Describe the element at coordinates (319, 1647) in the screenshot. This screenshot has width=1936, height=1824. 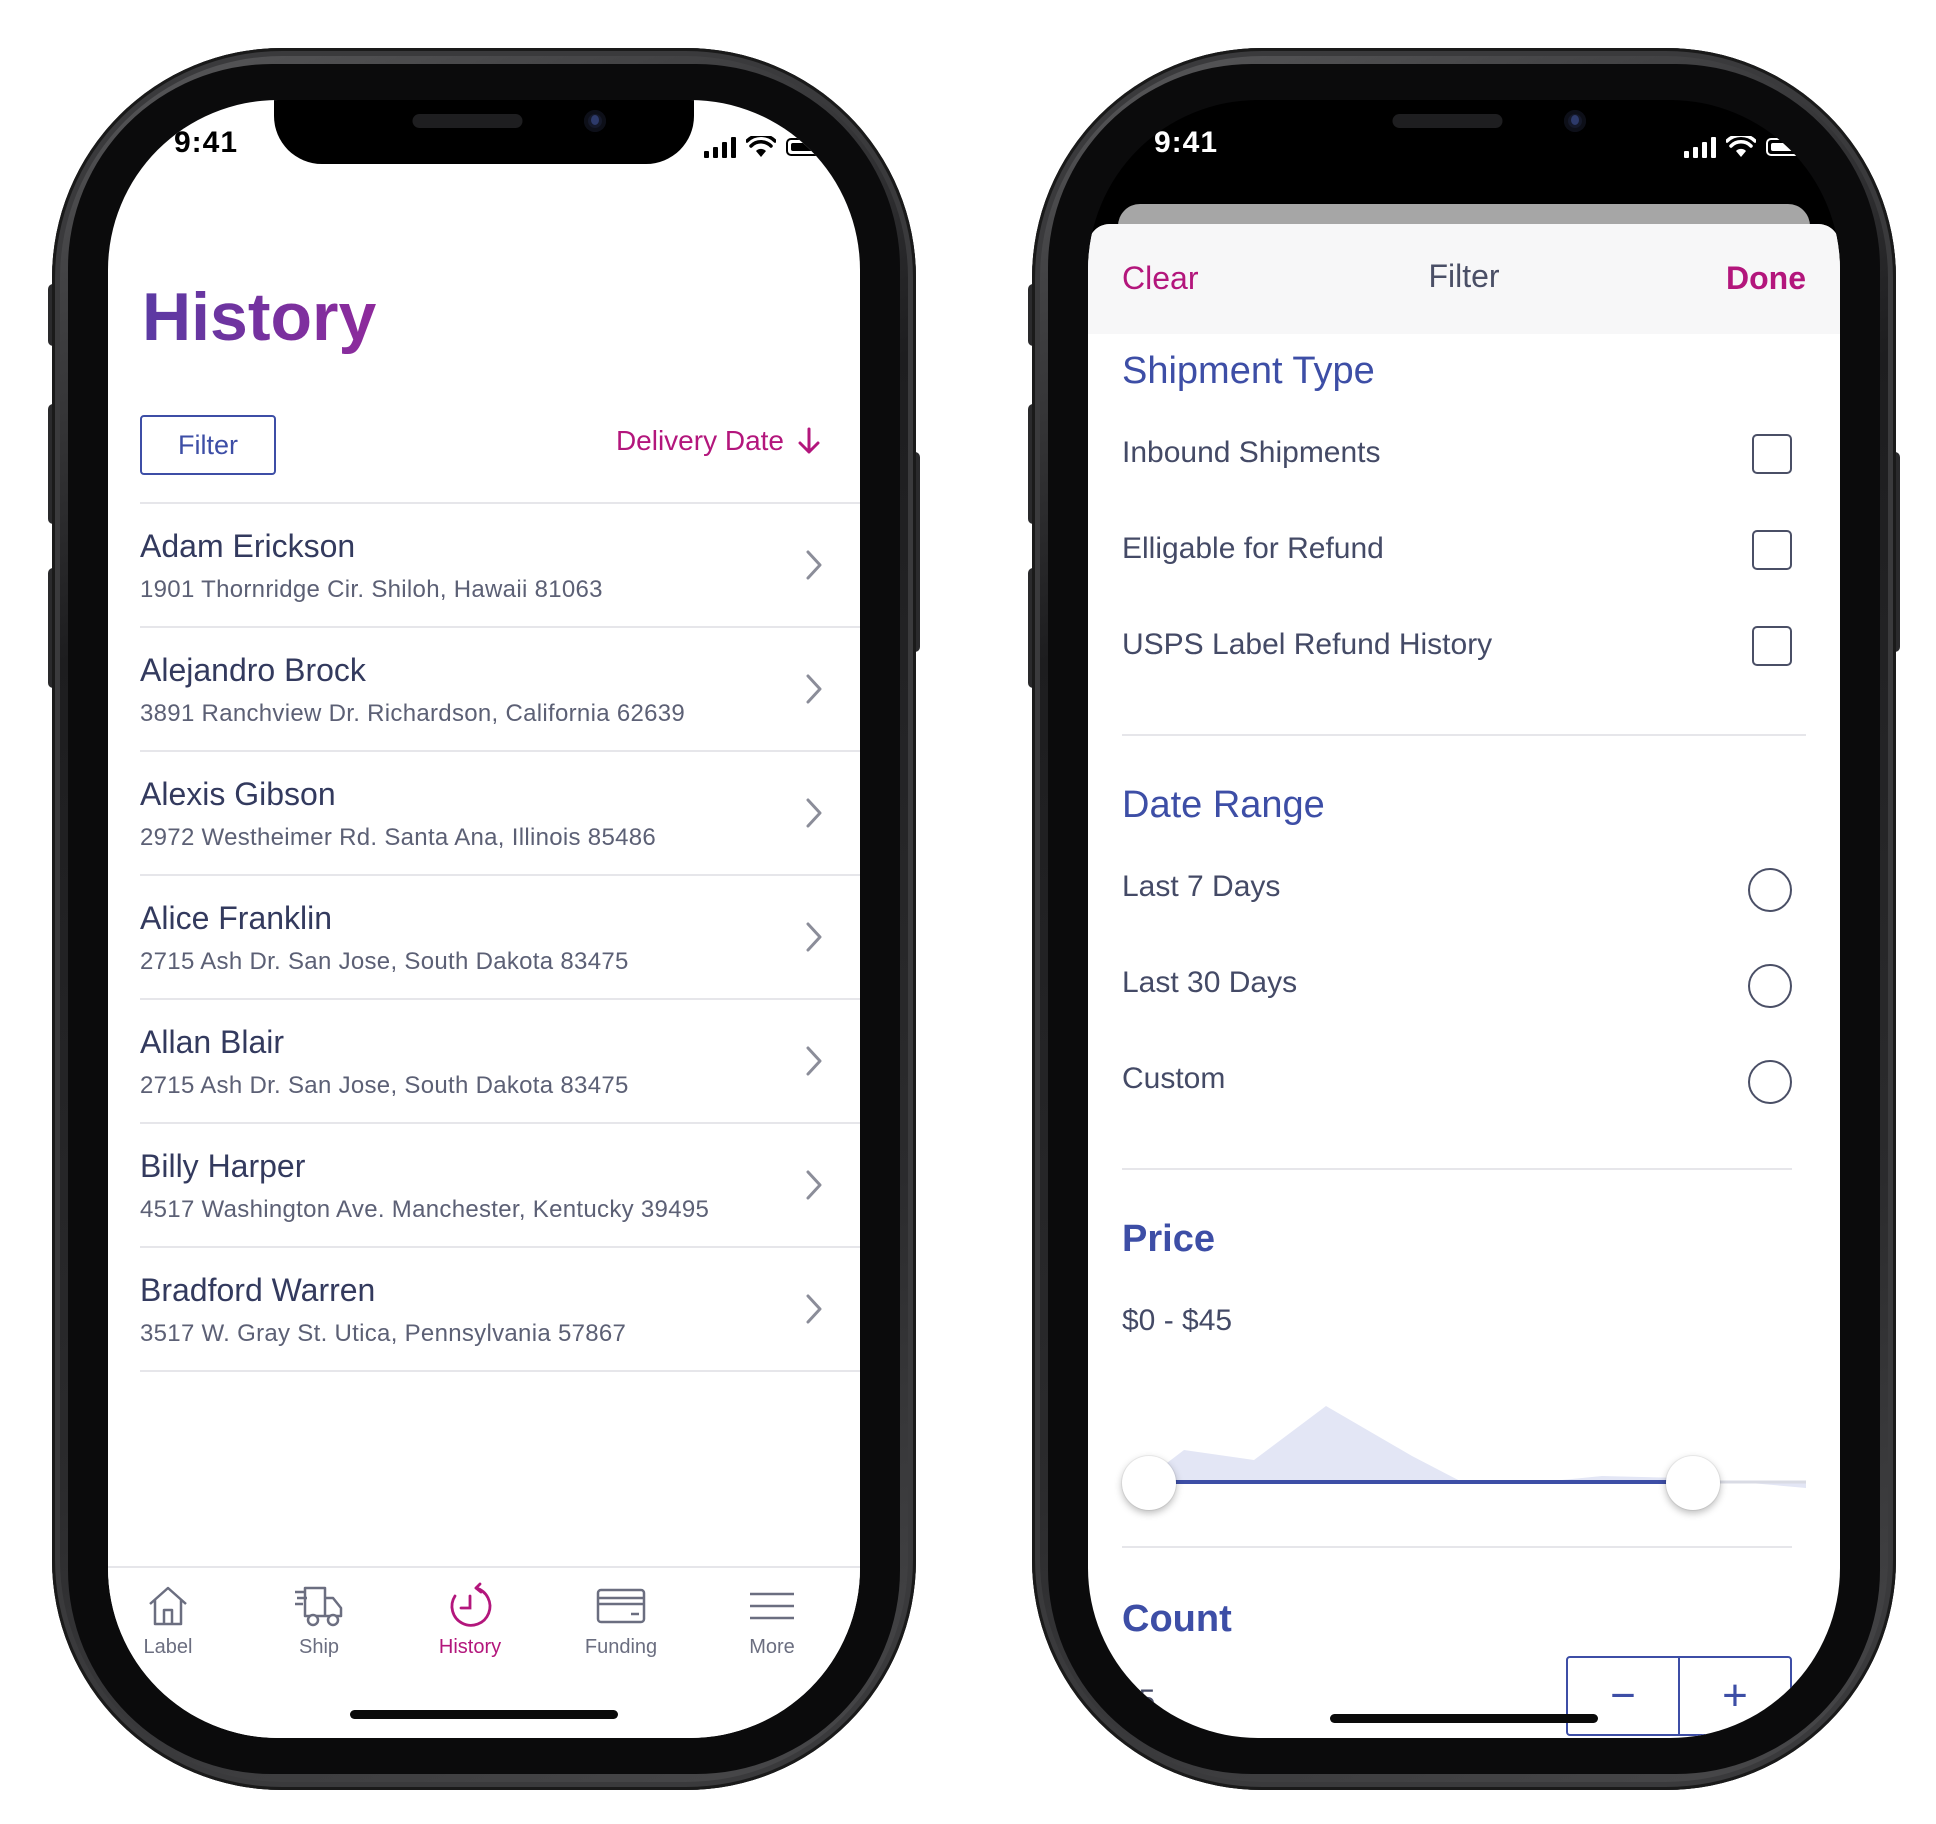
I see `tab-ship-text: Ship` at that location.